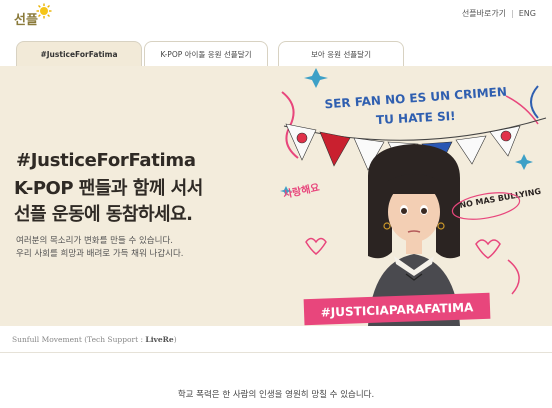  I want to click on tab-justice-for-fatima: #JusticeForFatima, so click(79, 53).